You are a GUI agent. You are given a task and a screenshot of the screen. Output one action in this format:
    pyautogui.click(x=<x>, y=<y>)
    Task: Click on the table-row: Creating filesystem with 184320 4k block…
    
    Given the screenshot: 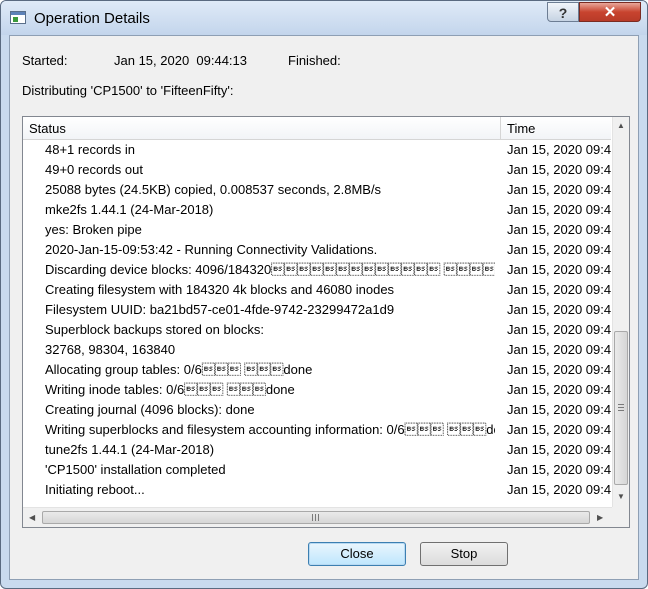 What is the action you would take?
    pyautogui.click(x=317, y=290)
    